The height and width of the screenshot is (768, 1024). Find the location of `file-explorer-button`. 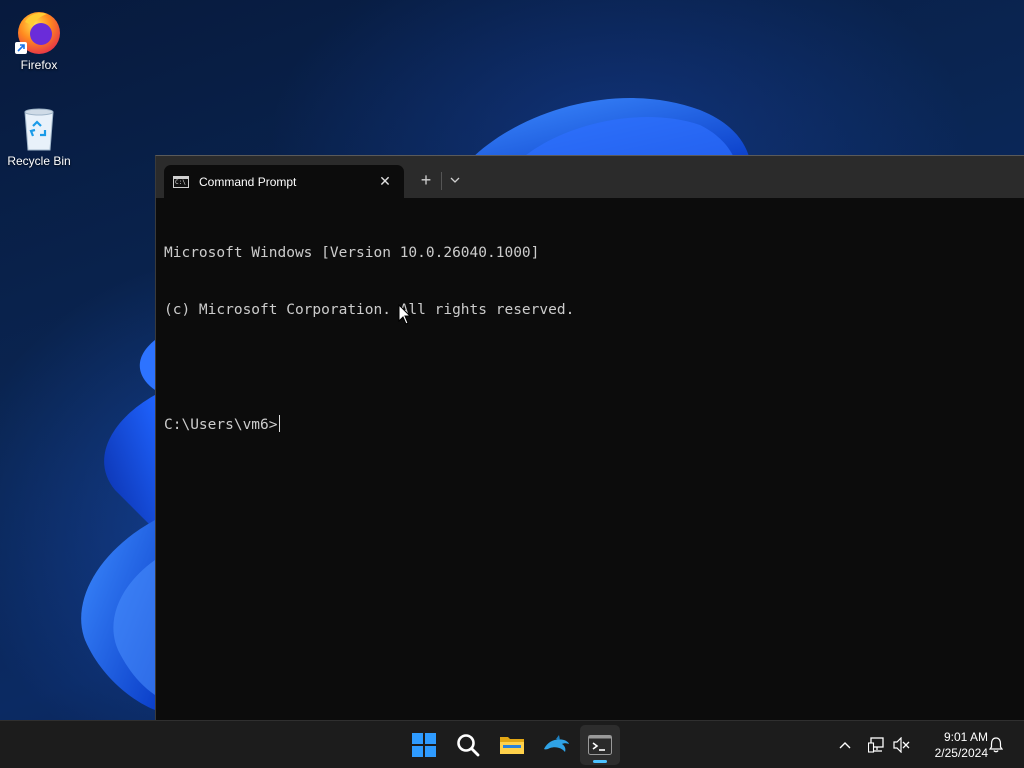

file-explorer-button is located at coordinates (512, 745).